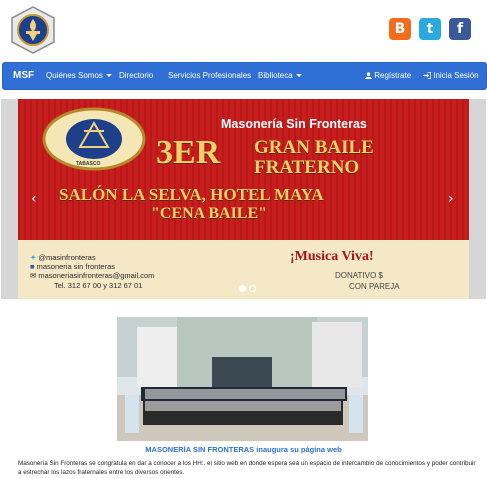 This screenshot has width=487, height=479. Describe the element at coordinates (32, 266) in the screenshot. I see `facebook-icon: ■` at that location.